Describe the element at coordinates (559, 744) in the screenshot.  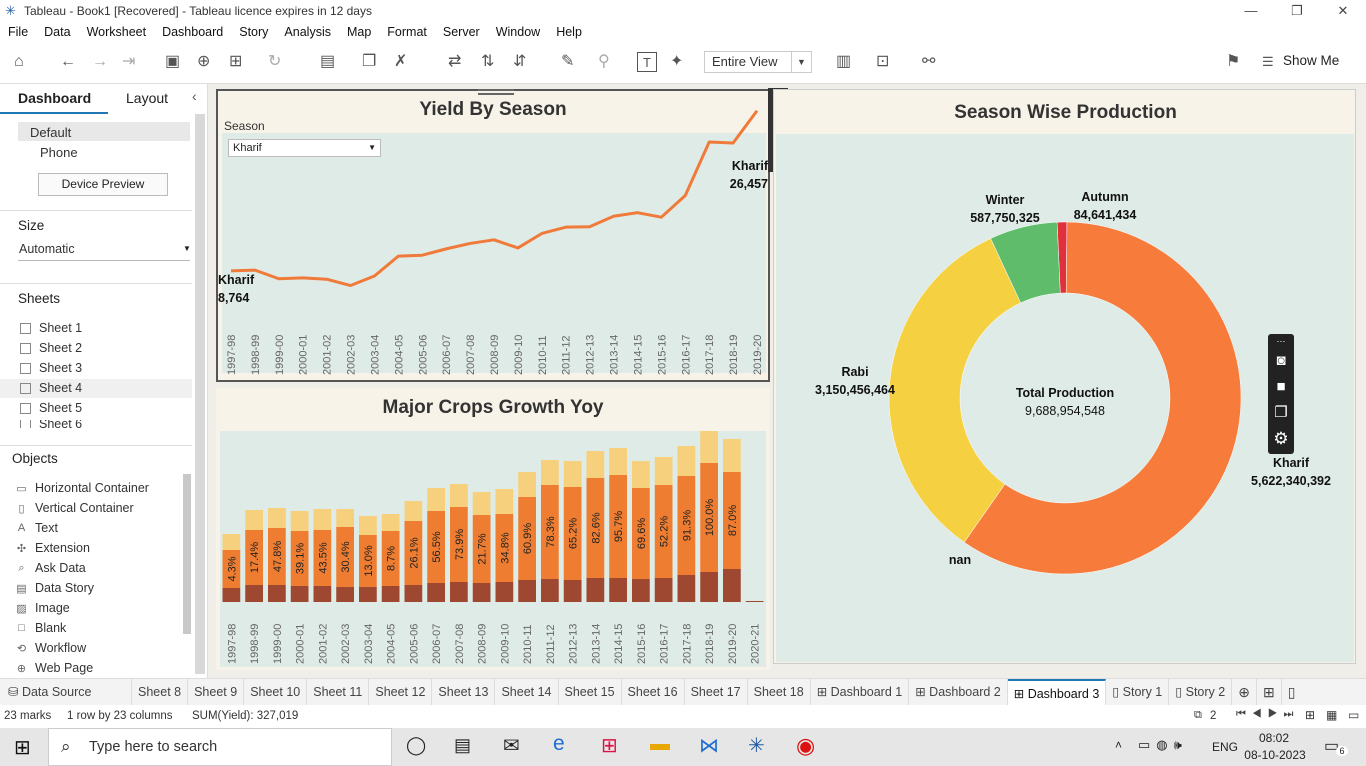
I see `edge-icon: e` at that location.